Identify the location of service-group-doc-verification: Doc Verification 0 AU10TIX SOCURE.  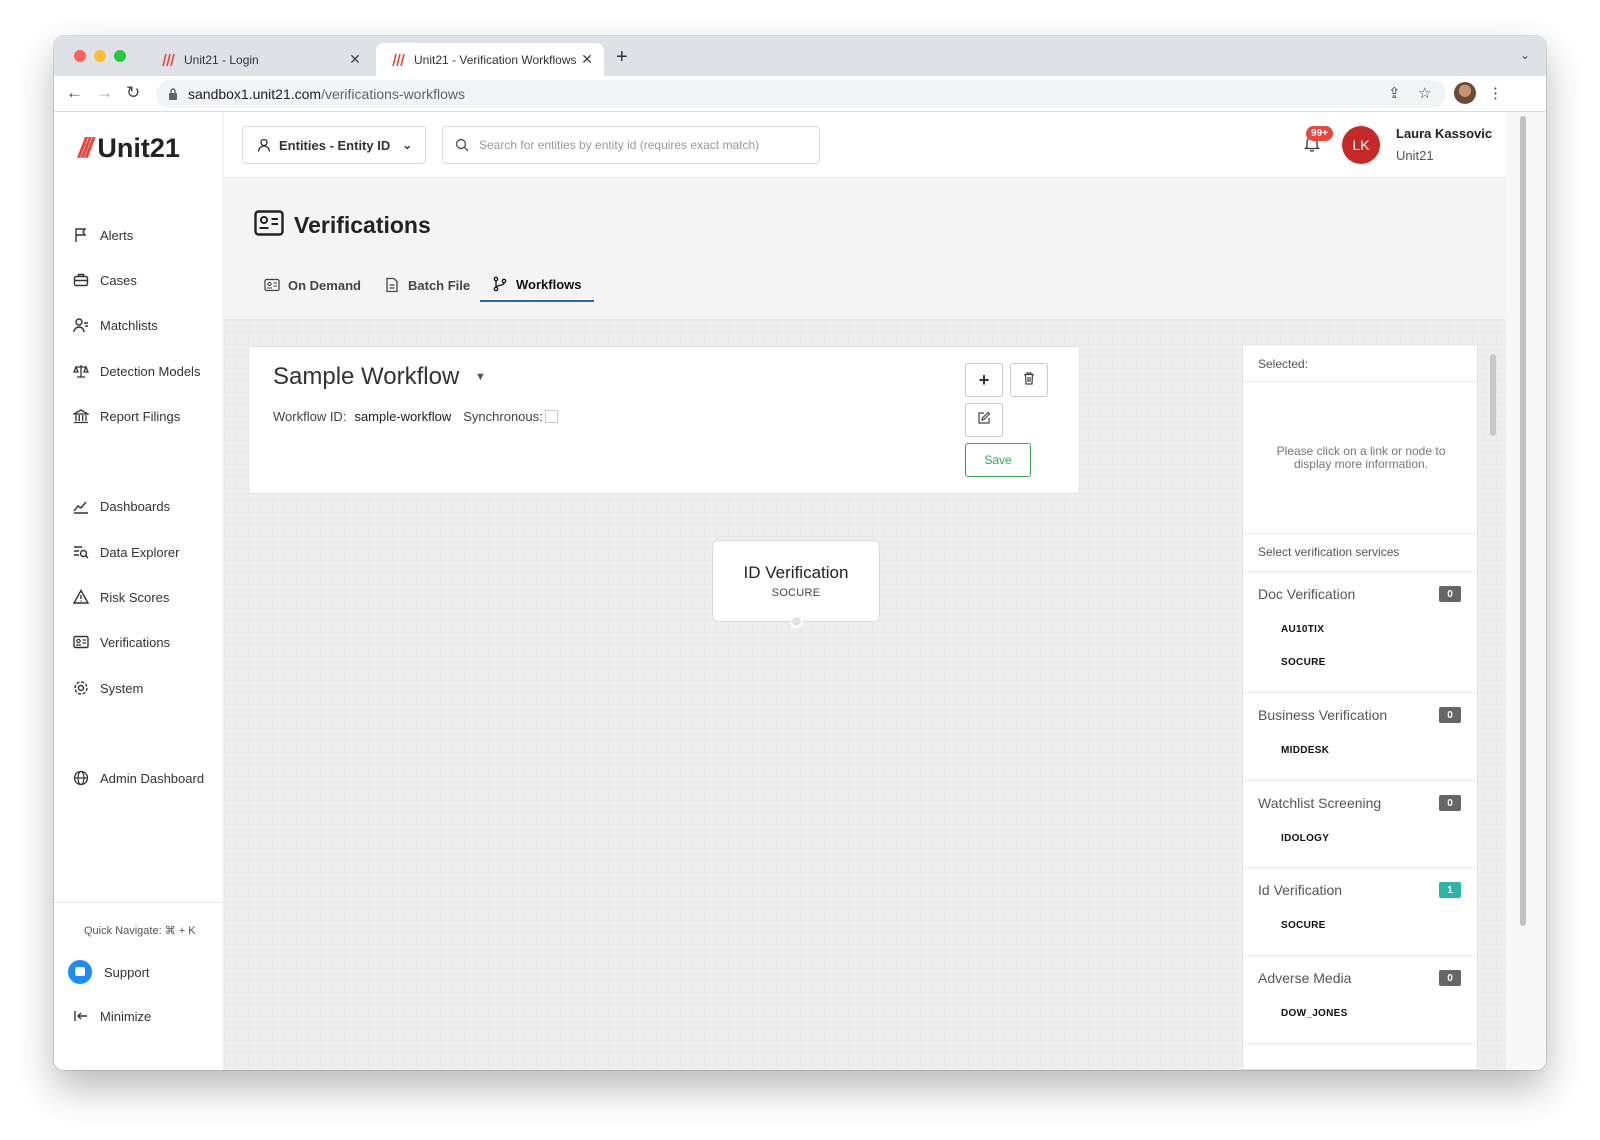
(1360, 631).